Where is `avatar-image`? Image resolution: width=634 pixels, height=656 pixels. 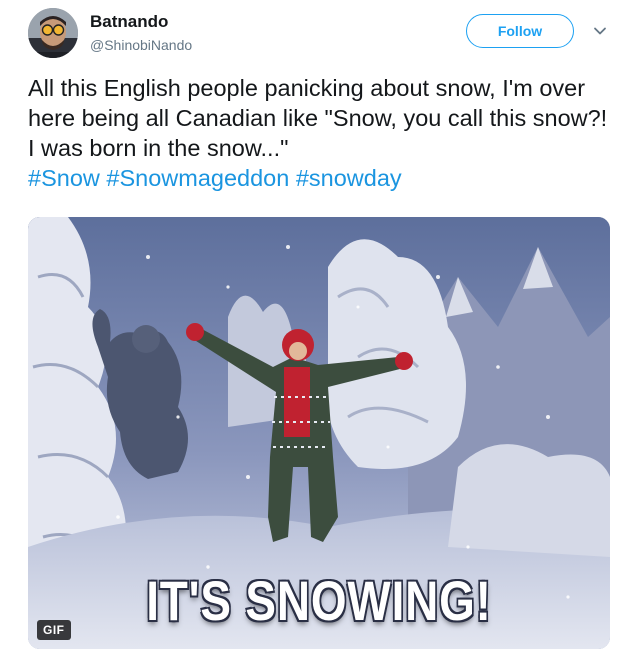
avatar-image is located at coordinates (53, 33).